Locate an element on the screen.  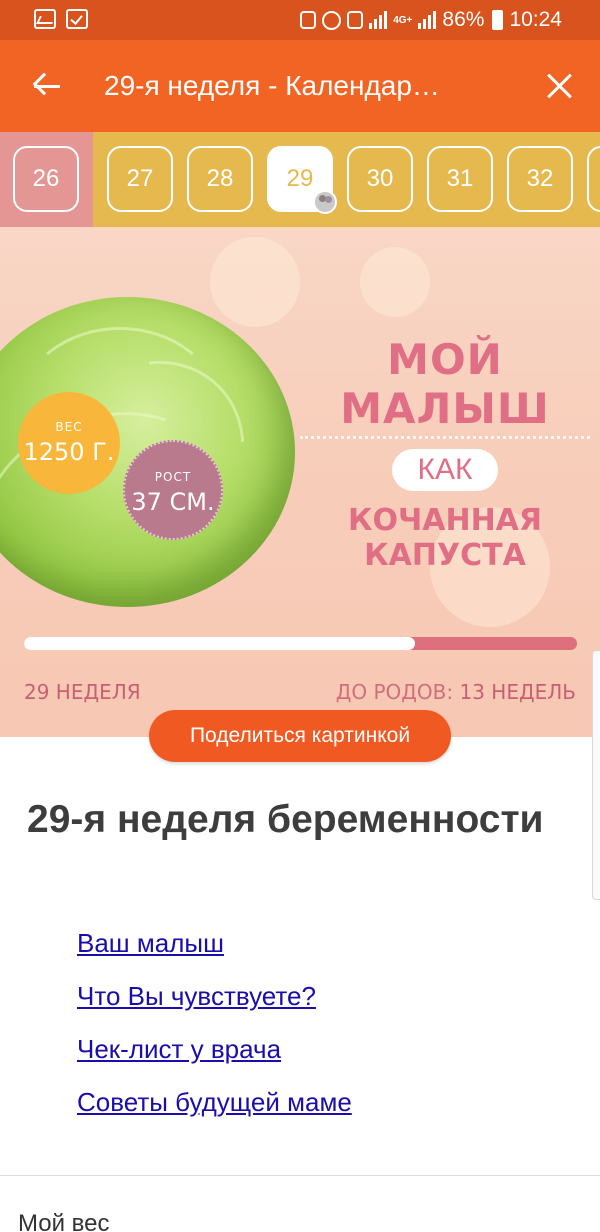
list-item: Ваш малыш is located at coordinates (214, 954).